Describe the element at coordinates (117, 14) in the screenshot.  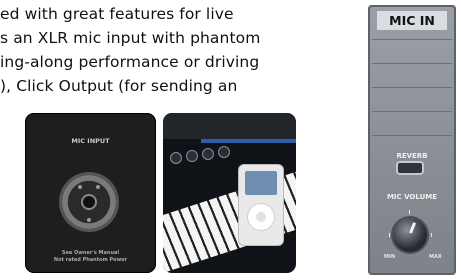
I see `text-line: ed with great features for live` at that location.